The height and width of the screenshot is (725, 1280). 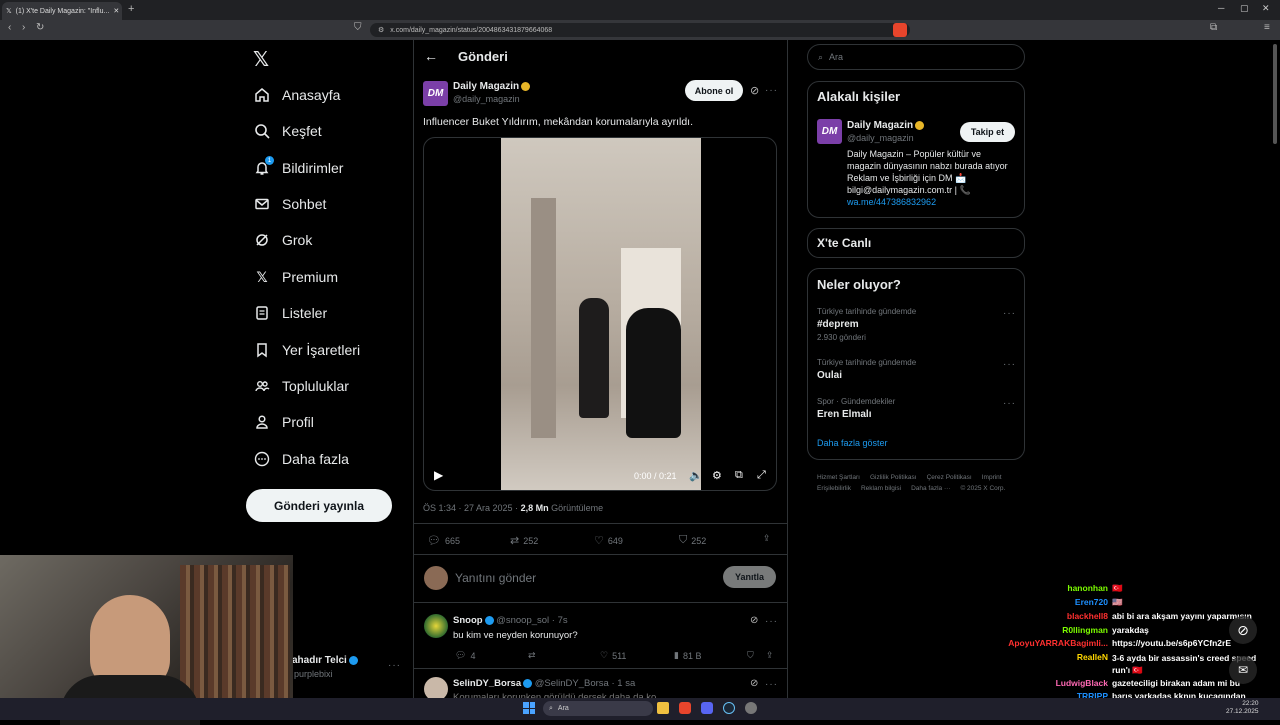 What do you see at coordinates (290, 313) in the screenshot?
I see `nav-item-lists: Listeler` at bounding box center [290, 313].